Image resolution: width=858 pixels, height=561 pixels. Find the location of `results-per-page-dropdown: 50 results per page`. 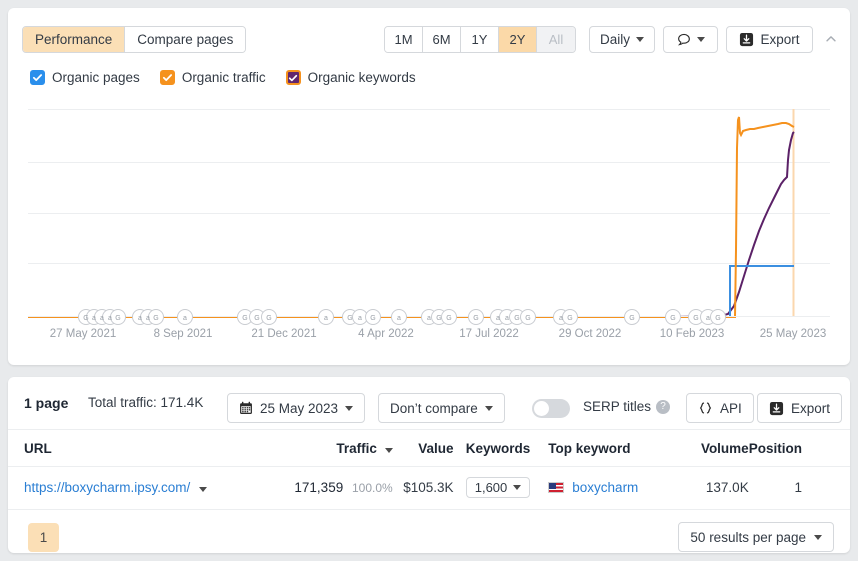

results-per-page-dropdown: 50 results per page is located at coordinates (756, 537).